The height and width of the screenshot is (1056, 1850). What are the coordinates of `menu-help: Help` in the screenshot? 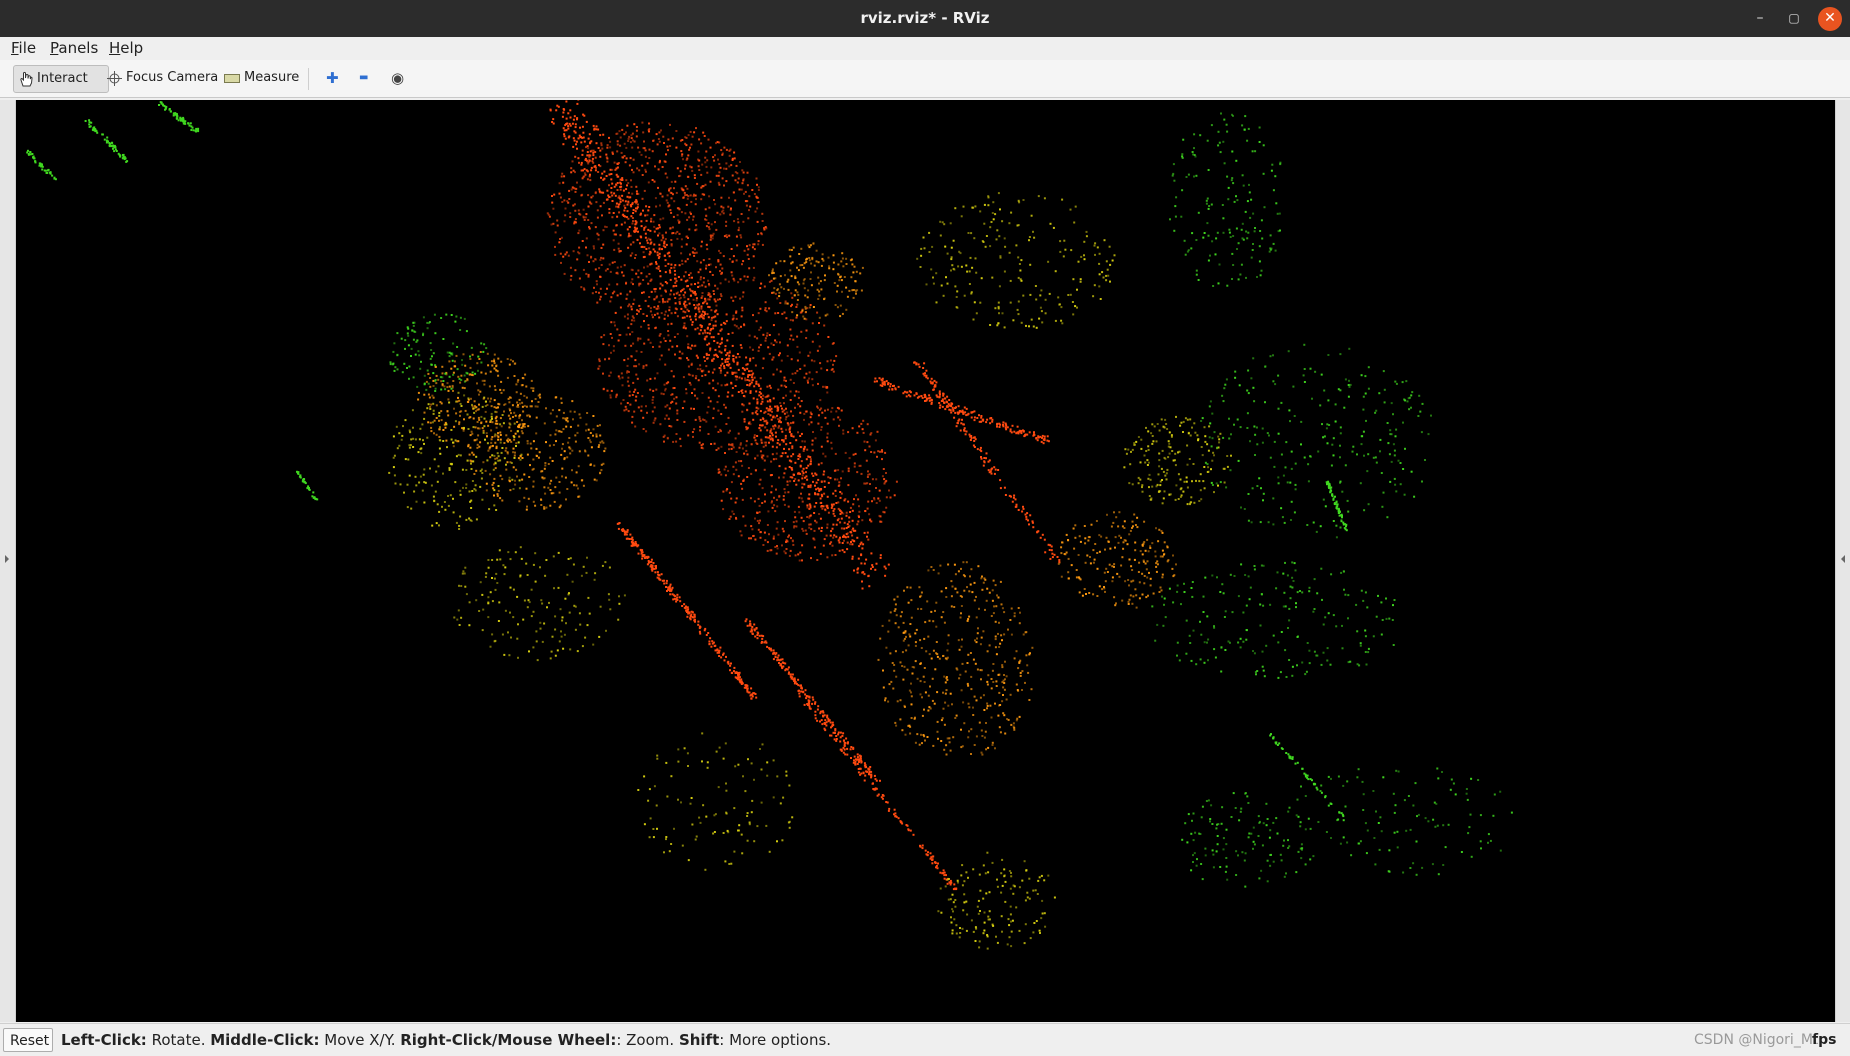 It's located at (126, 48).